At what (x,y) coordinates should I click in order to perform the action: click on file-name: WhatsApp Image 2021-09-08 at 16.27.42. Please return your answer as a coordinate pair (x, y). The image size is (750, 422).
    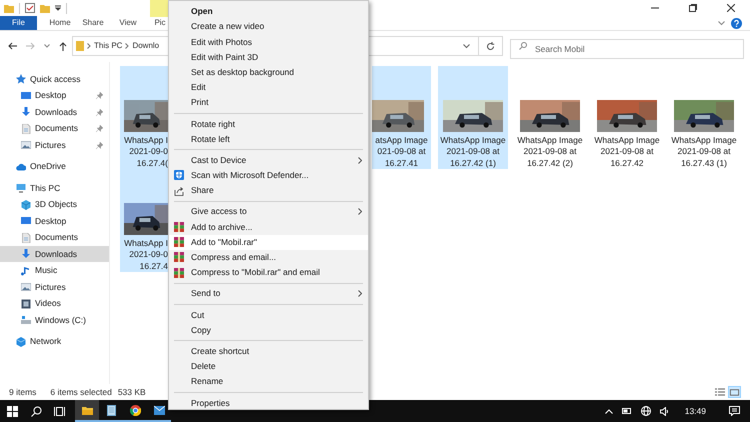
    Looking at the image, I should click on (627, 152).